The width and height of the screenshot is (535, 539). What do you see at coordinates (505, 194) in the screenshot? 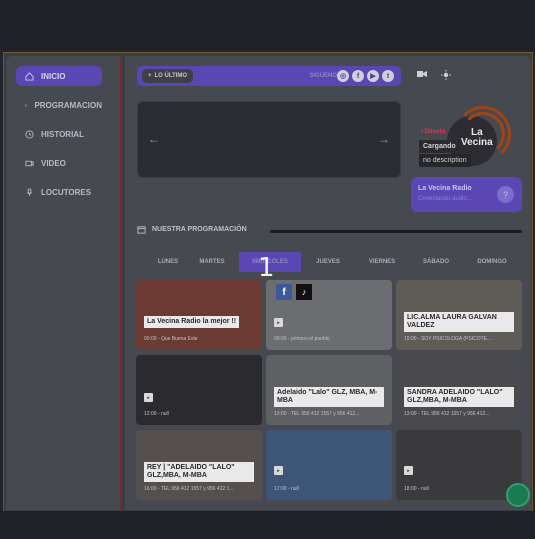
I see `help-icon: ?` at bounding box center [505, 194].